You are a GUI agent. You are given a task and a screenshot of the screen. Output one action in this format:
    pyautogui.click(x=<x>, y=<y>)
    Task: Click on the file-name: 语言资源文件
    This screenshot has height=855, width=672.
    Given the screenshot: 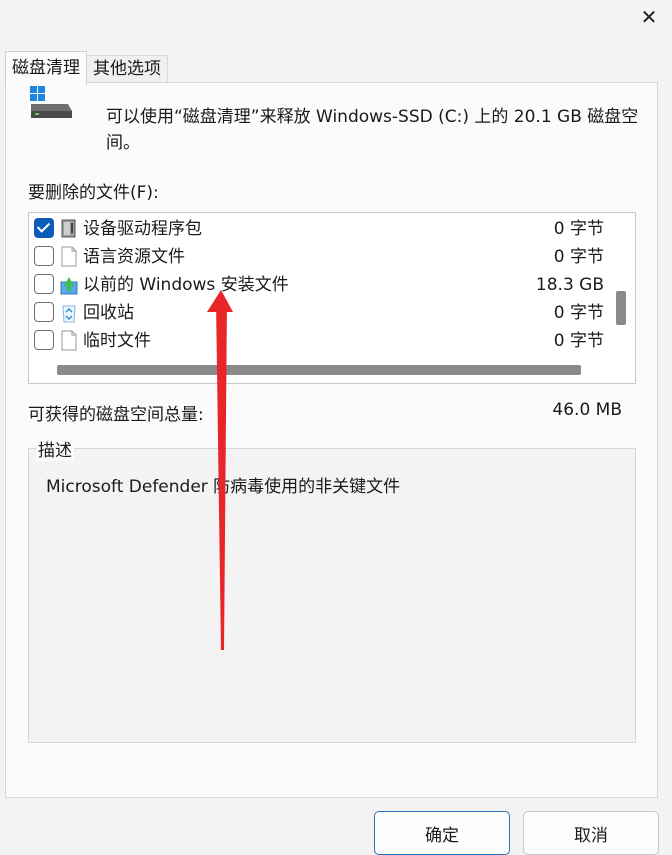 What is the action you would take?
    pyautogui.click(x=134, y=257)
    